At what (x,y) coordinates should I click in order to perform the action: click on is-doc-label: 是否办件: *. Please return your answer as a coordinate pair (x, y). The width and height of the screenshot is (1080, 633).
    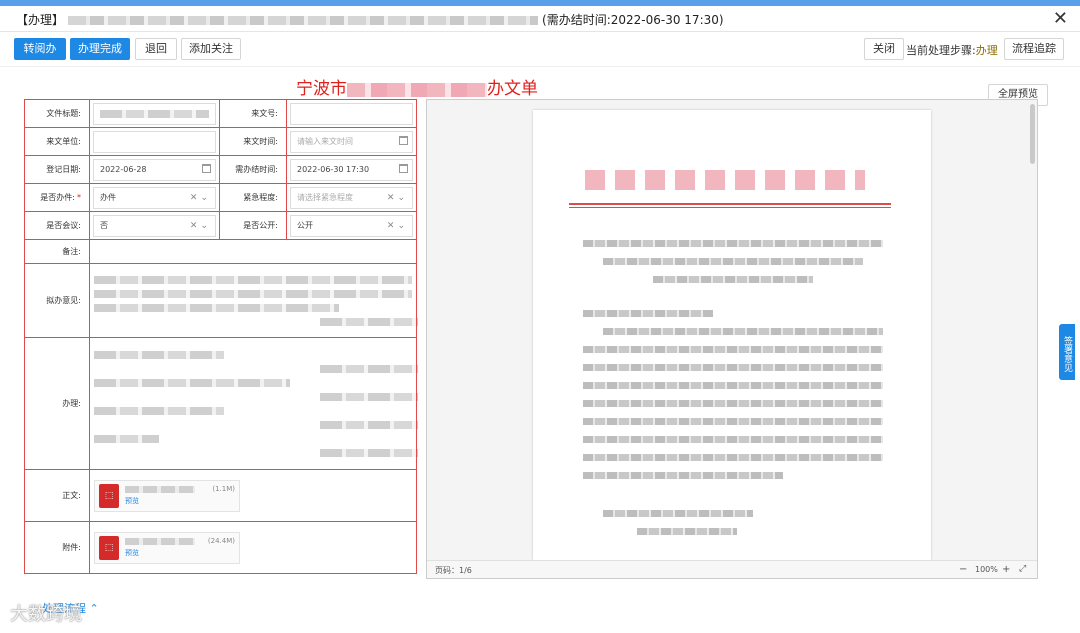
    Looking at the image, I should click on (57, 197).